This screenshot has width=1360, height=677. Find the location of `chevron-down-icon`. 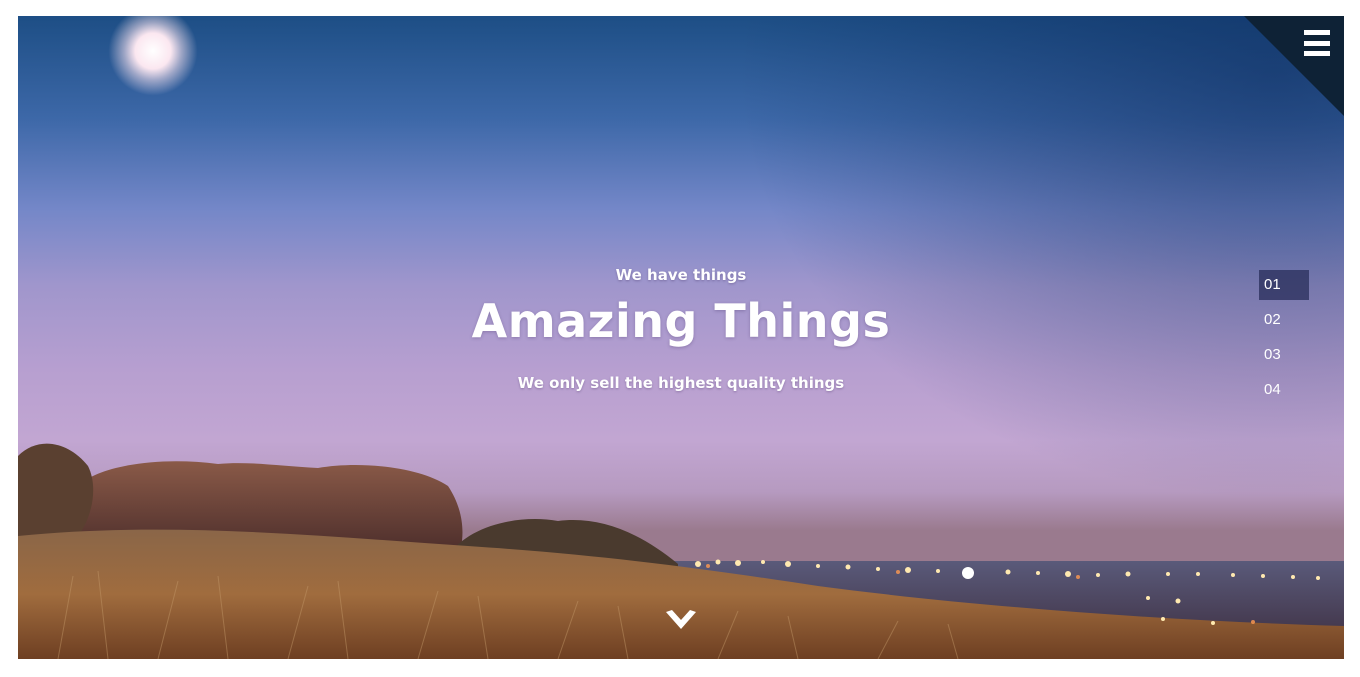

chevron-down-icon is located at coordinates (681, 620).